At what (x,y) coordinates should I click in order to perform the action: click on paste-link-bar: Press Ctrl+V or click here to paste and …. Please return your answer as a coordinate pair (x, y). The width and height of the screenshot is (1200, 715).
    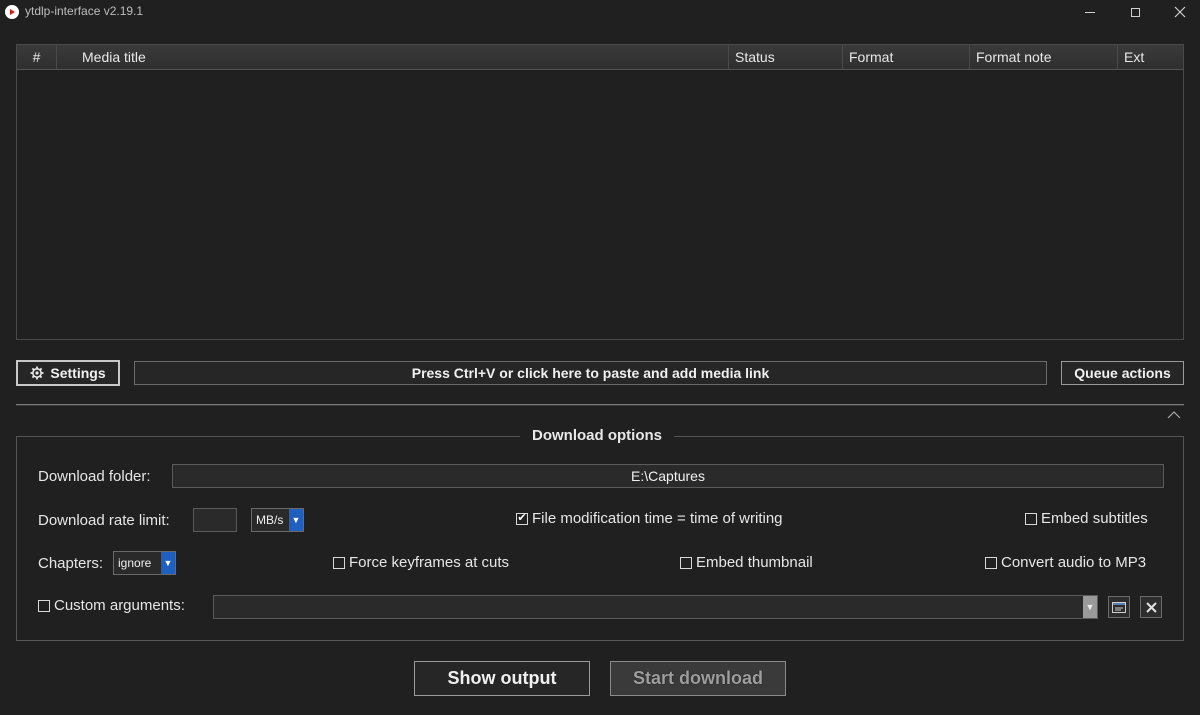
    Looking at the image, I should click on (590, 373).